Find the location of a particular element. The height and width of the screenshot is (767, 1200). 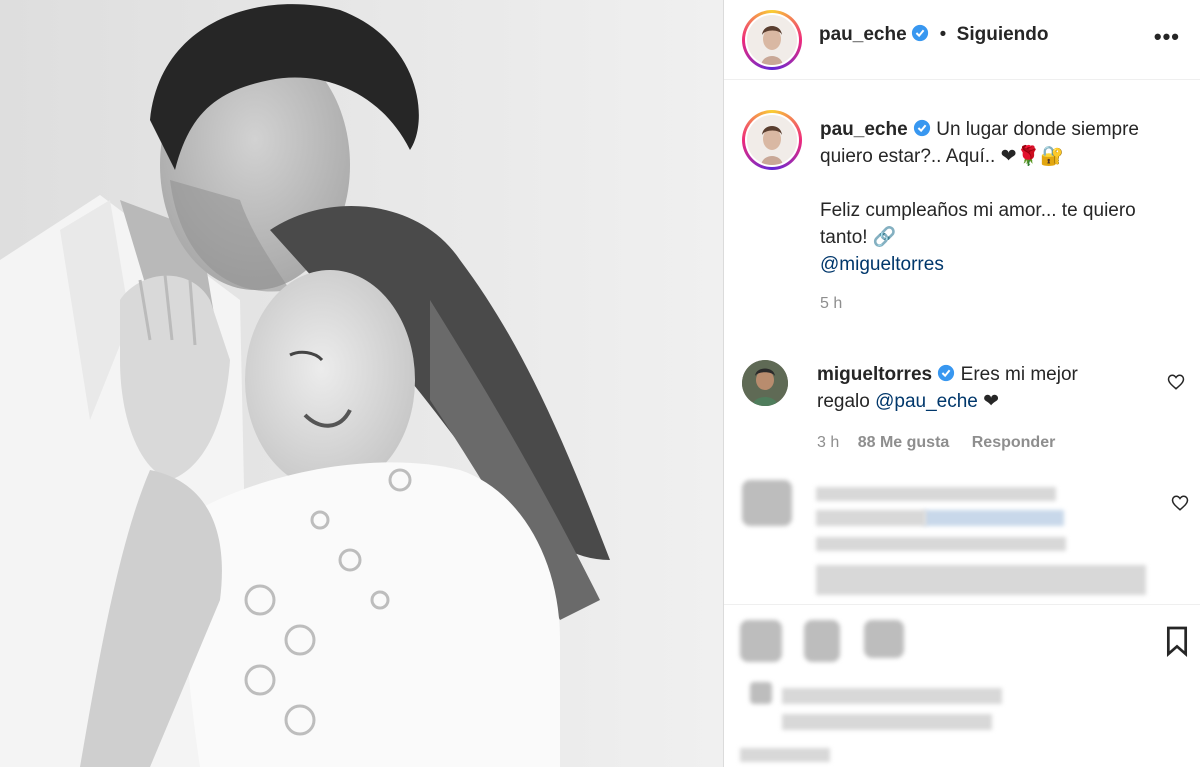

caption-avatar is located at coordinates (772, 140).